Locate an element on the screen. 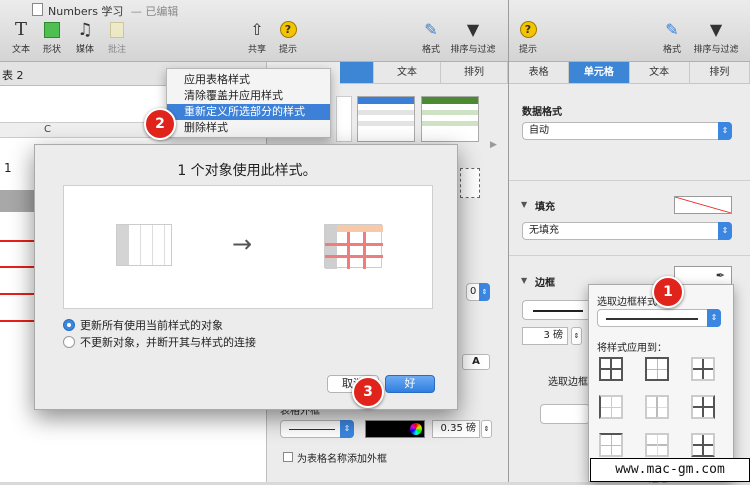  right-border-icon is located at coordinates (703, 407).